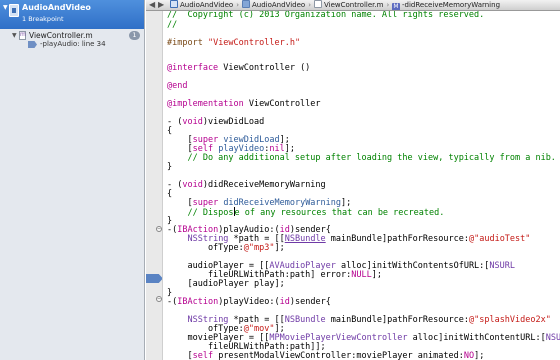 The height and width of the screenshot is (360, 560). Describe the element at coordinates (177, 86) in the screenshot. I see `code-line: @end` at that location.